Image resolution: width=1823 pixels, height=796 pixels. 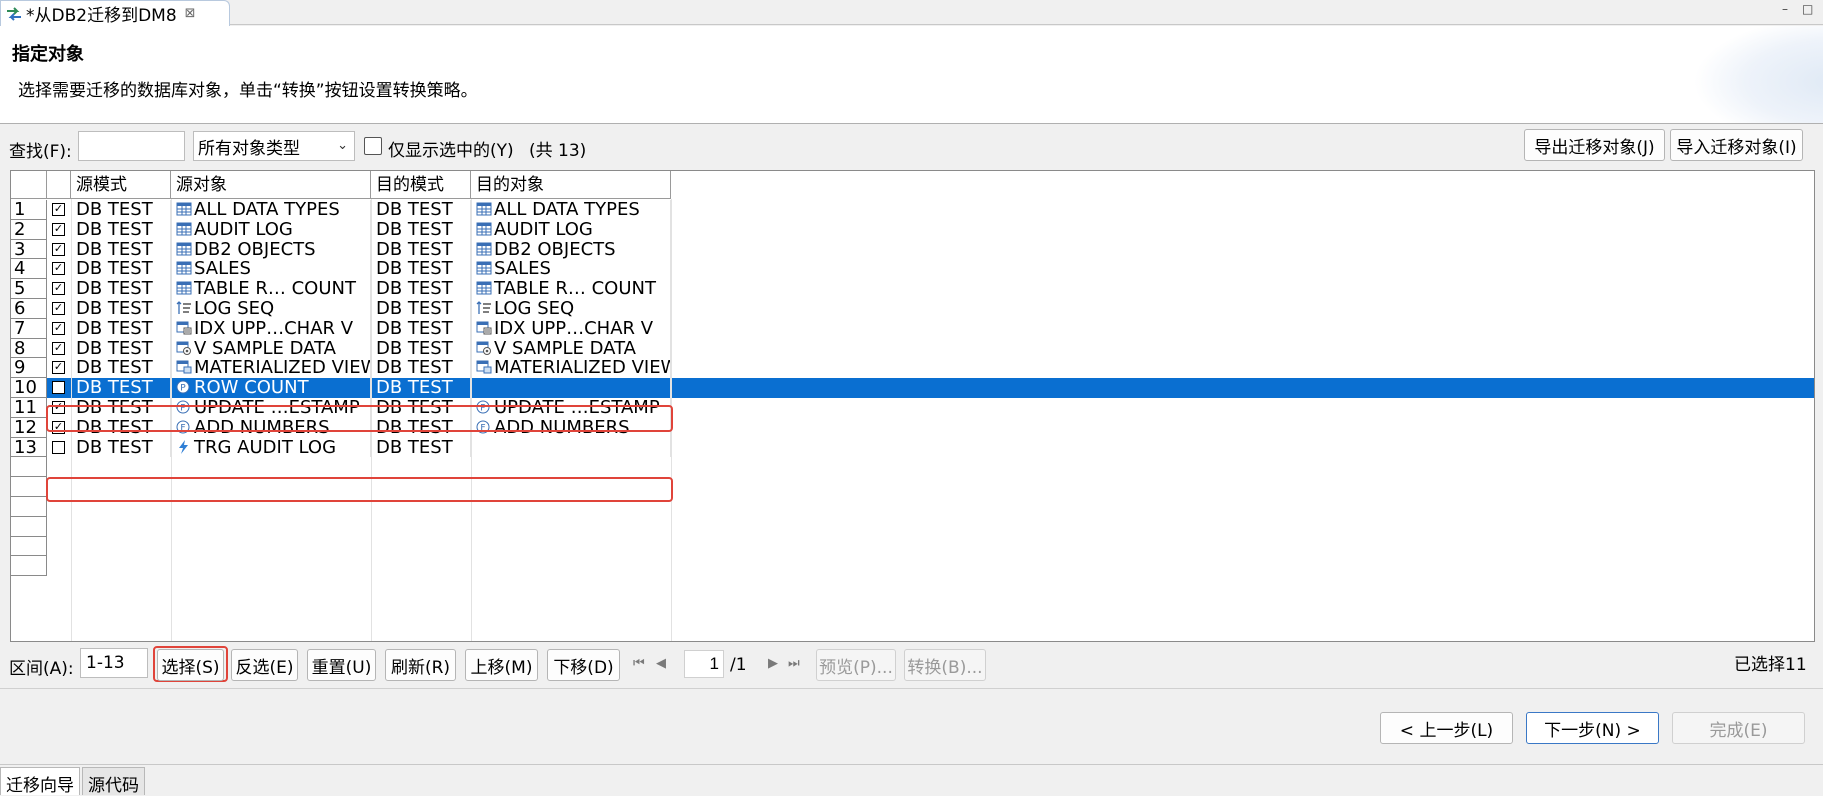 I want to click on page-input, so click(x=704, y=664).